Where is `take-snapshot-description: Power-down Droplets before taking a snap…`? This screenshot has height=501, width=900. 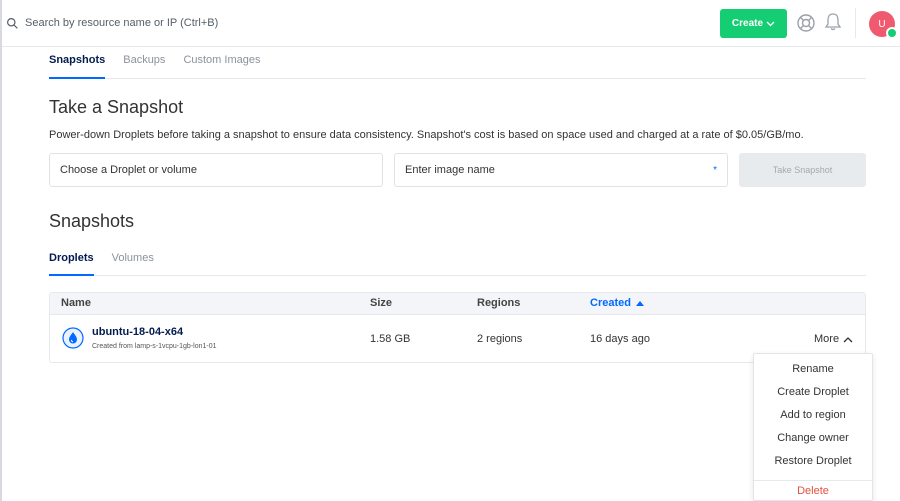
take-snapshot-description: Power-down Droplets before taking a snap… is located at coordinates (426, 135).